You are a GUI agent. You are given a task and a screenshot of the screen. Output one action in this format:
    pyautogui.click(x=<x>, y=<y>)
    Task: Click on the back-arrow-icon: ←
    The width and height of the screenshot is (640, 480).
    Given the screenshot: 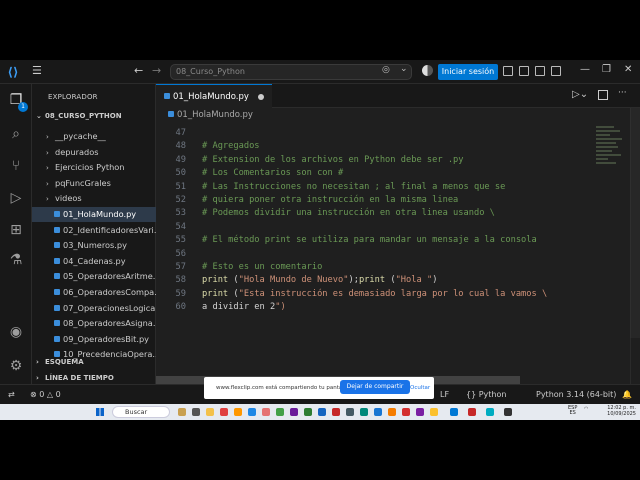 What is the action you would take?
    pyautogui.click(x=138, y=70)
    